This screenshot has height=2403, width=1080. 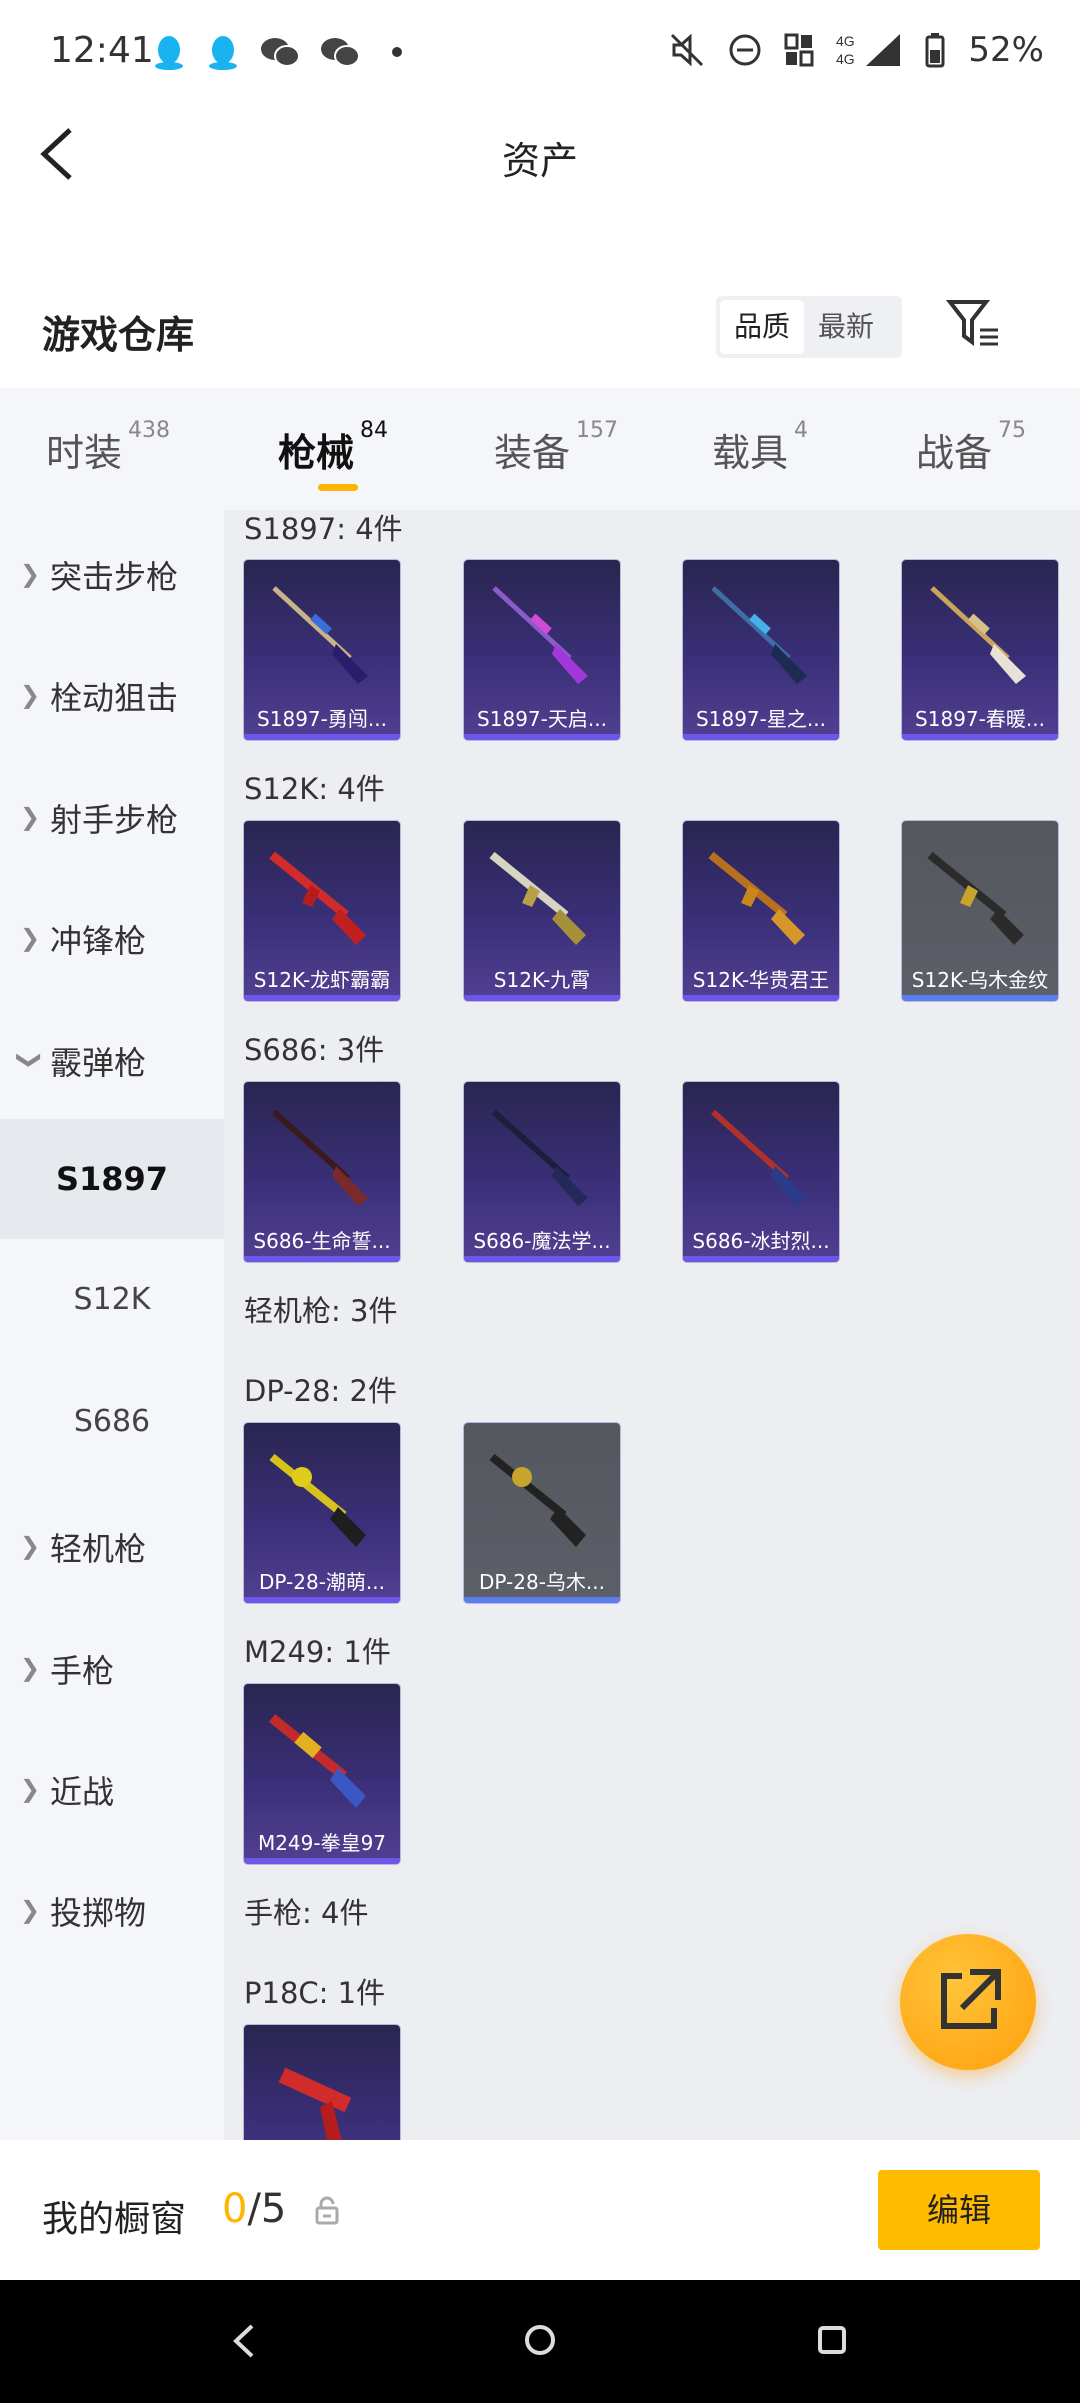 I want to click on sidebar-item-throwable: ❯ 投掷物, so click(x=112, y=1908).